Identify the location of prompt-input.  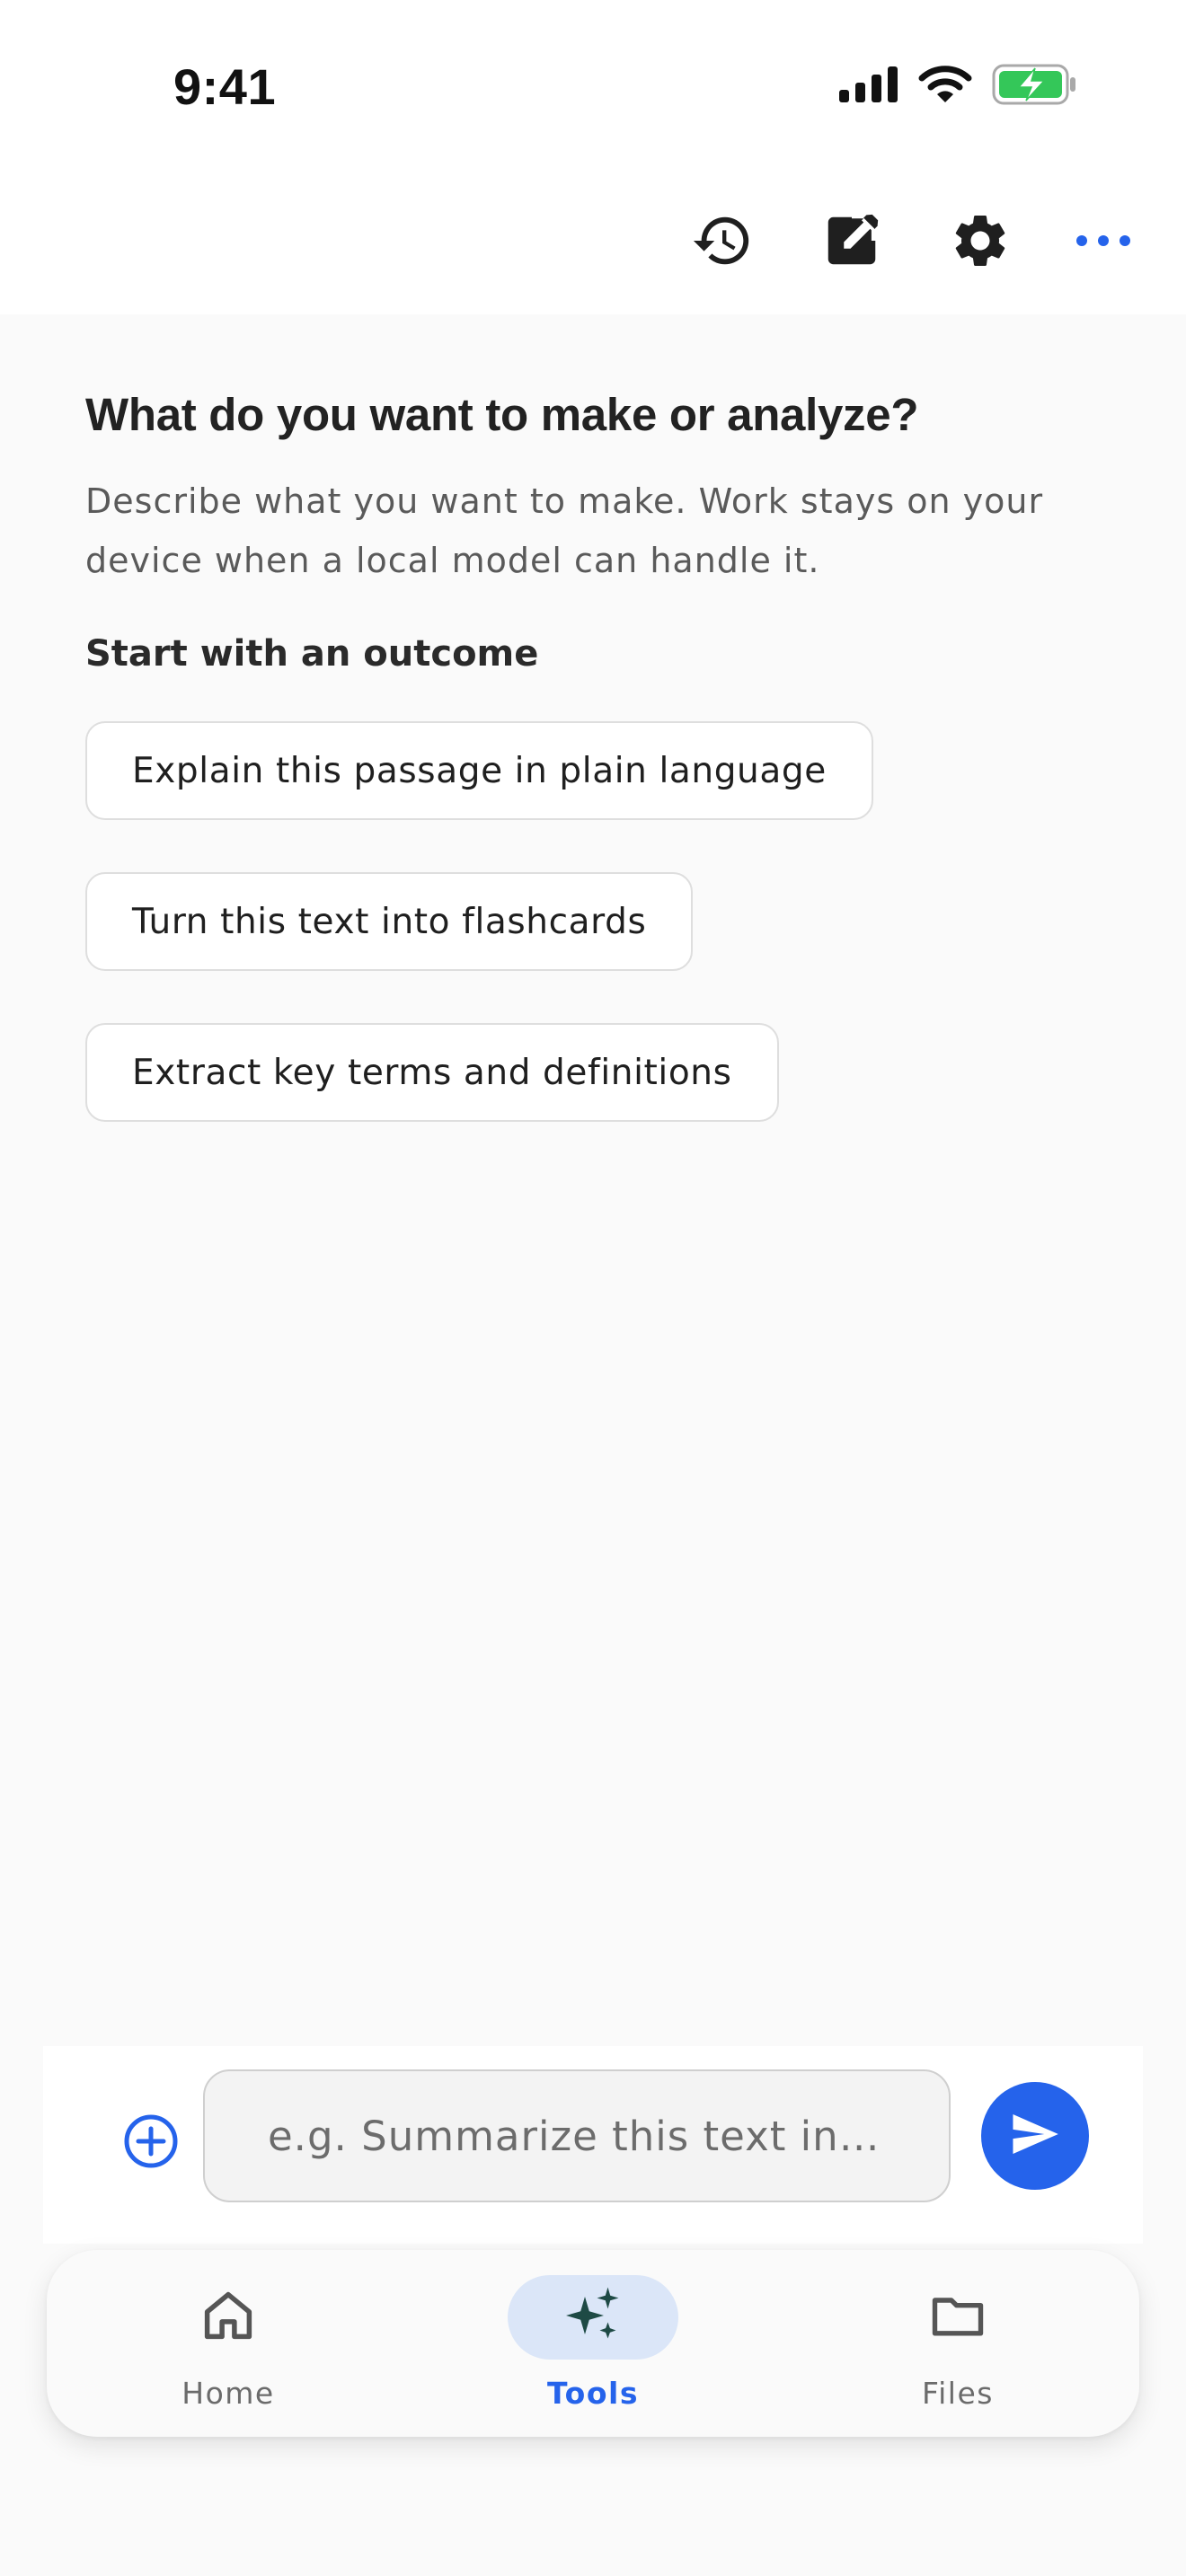
(577, 2135).